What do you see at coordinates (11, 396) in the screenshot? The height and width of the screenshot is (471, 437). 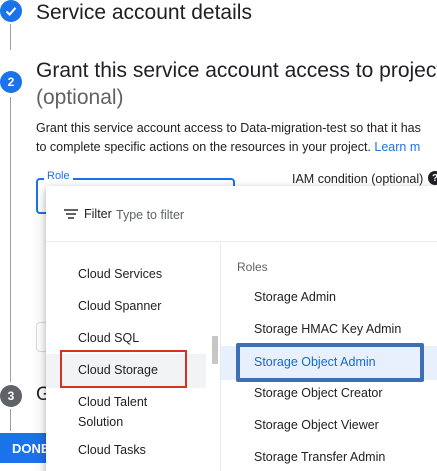 I see `step-3-number: 3` at bounding box center [11, 396].